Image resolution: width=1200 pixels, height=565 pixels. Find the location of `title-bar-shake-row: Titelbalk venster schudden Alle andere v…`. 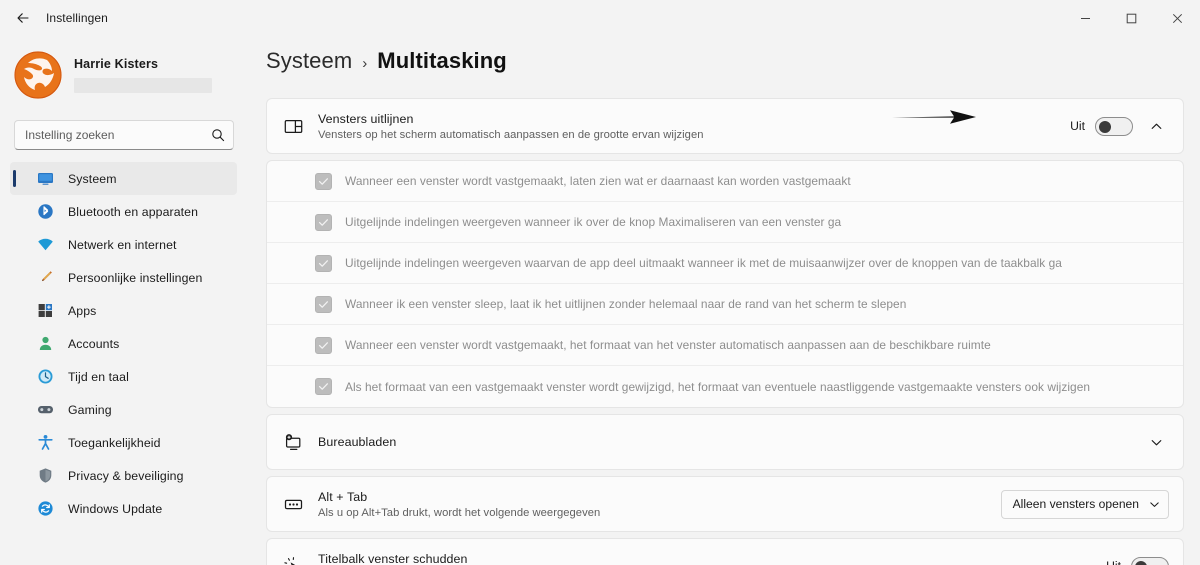

title-bar-shake-row: Titelbalk venster schudden Alle andere v… is located at coordinates (725, 552).